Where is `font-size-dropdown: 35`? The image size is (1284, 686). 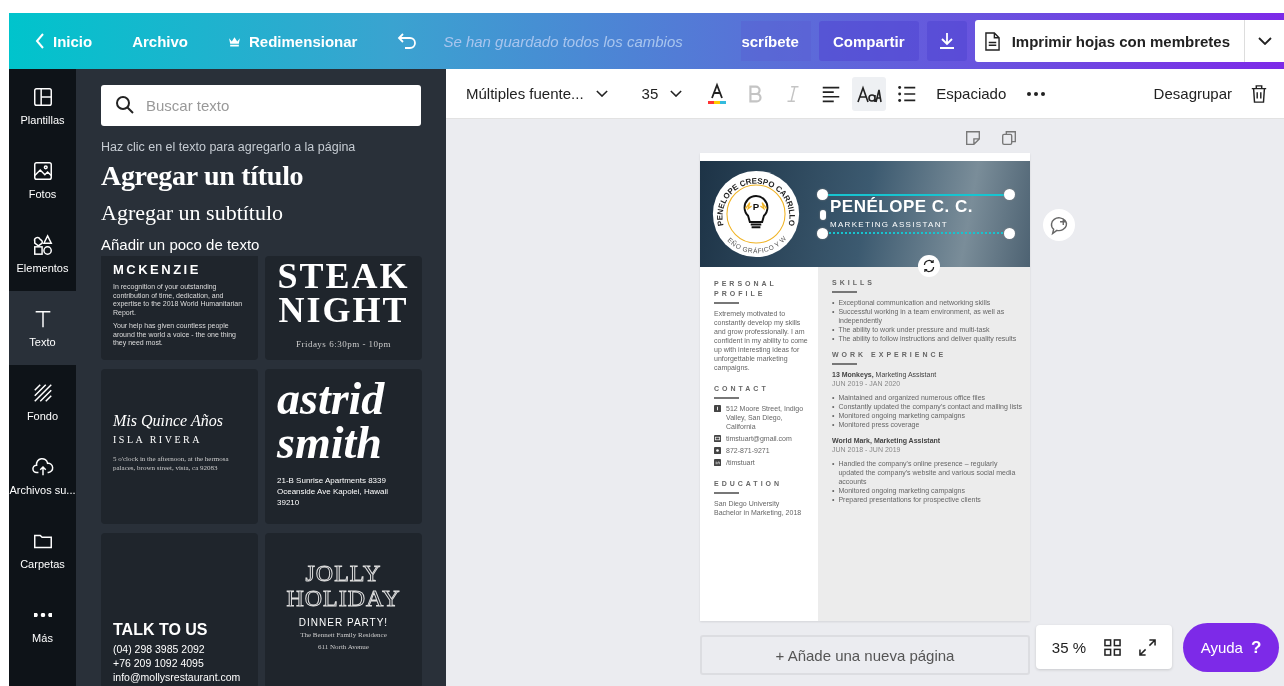 font-size-dropdown: 35 is located at coordinates (662, 93).